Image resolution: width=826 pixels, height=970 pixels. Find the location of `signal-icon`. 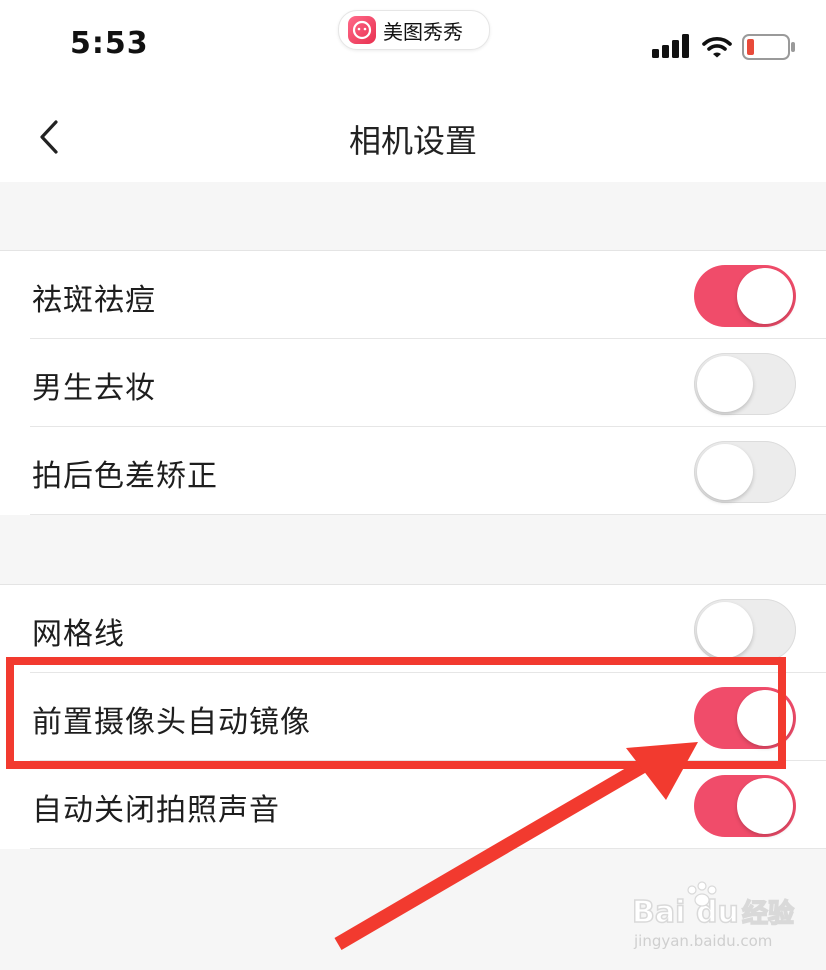

signal-icon is located at coordinates (670, 46).